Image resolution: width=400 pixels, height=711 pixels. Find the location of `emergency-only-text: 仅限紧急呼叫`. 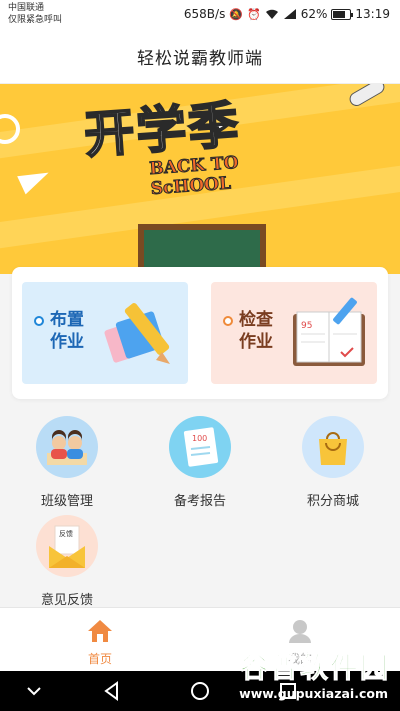

emergency-only-text: 仅限紧急呼叫 is located at coordinates (35, 20).